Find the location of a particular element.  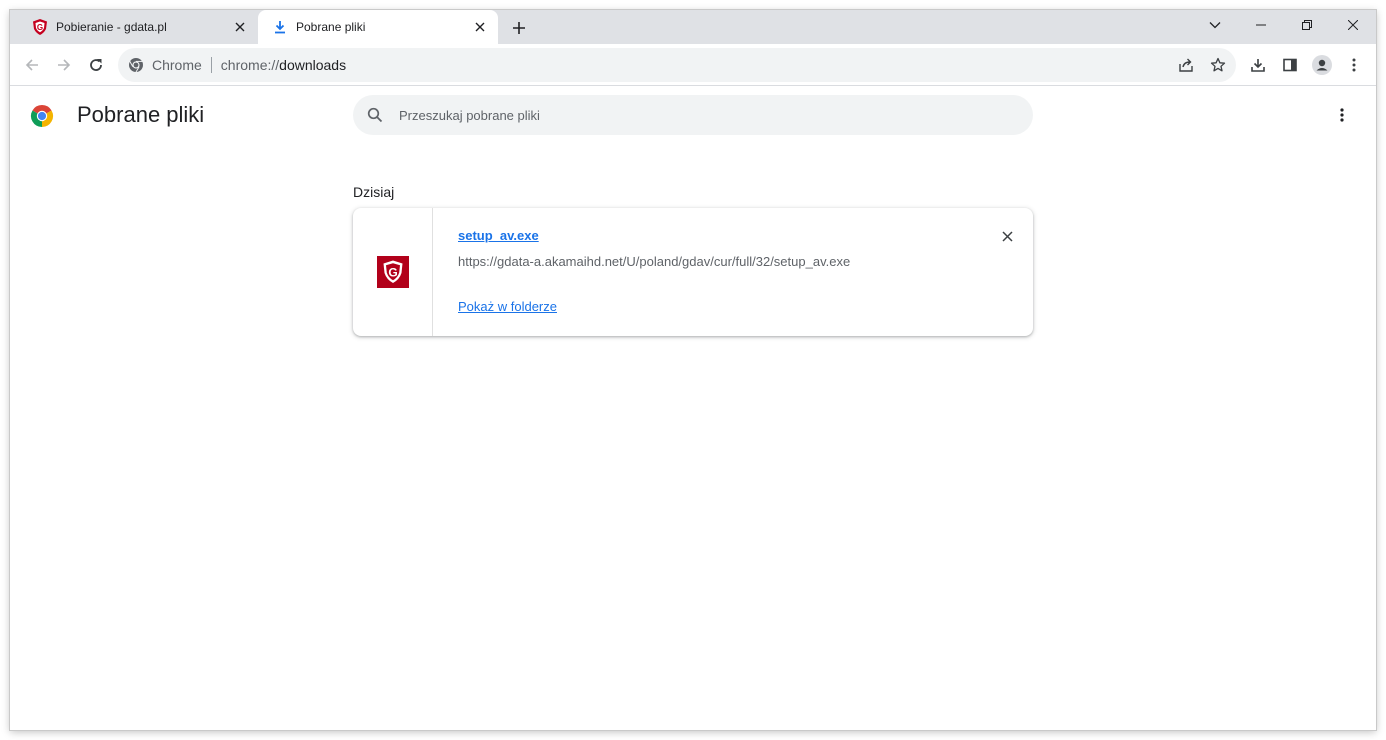

url-scheme: chrome:// is located at coordinates (250, 65).